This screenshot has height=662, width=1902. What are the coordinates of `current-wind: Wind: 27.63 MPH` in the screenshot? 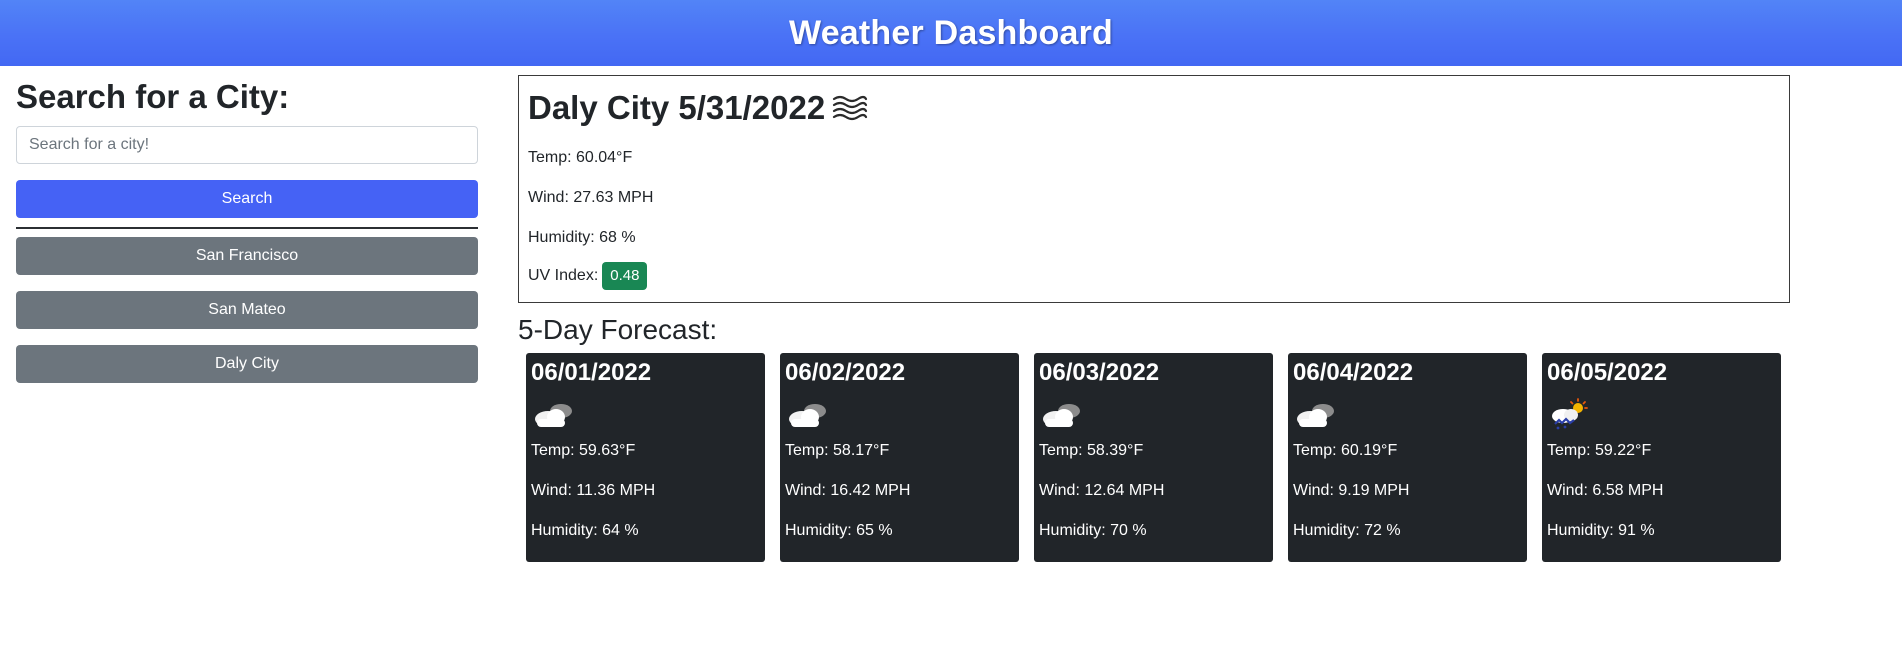 It's located at (591, 197).